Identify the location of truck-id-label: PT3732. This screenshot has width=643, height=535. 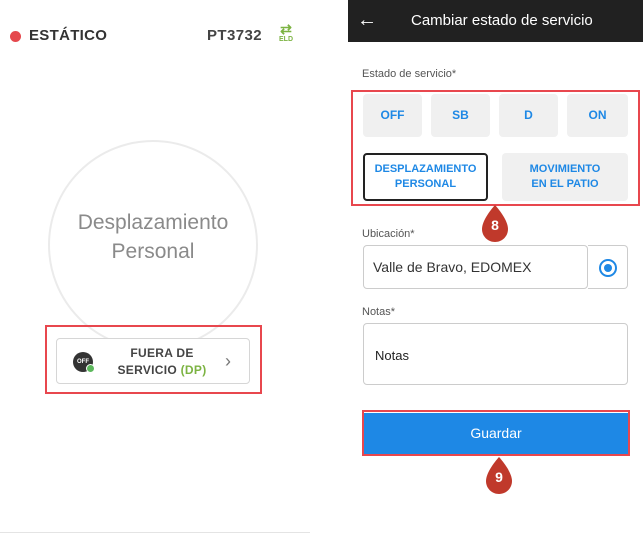
(234, 35).